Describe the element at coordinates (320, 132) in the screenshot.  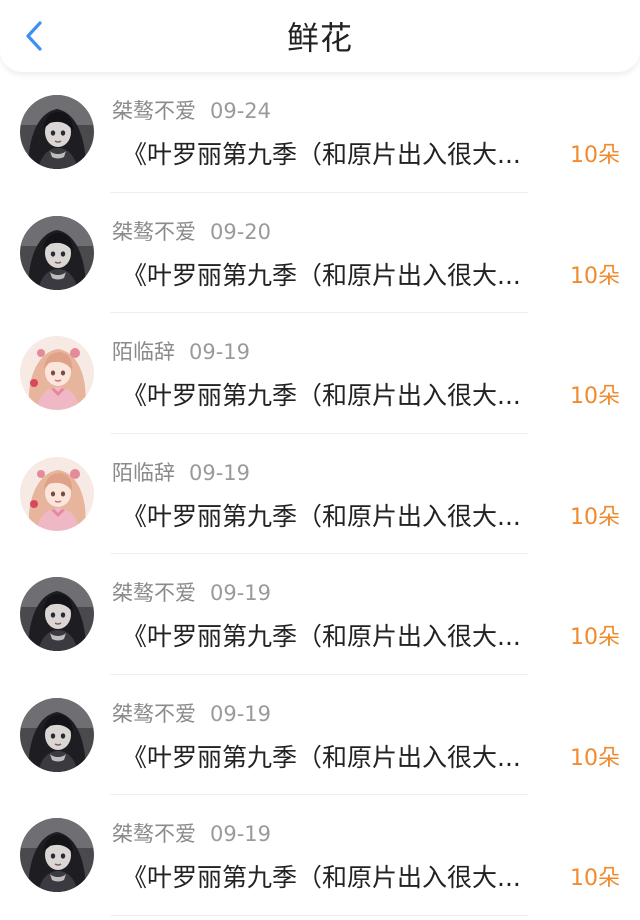
I see `list-item: 桀骜不爱 09-24 《叶罗丽第九季（和原片出入很大... 10朵` at that location.